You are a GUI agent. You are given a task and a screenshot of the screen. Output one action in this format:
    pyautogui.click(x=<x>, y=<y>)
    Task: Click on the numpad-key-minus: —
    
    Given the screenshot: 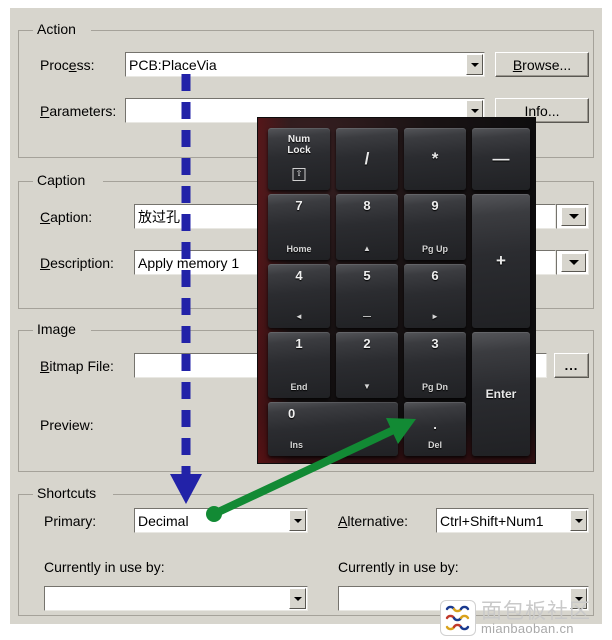 What is the action you would take?
    pyautogui.click(x=501, y=159)
    